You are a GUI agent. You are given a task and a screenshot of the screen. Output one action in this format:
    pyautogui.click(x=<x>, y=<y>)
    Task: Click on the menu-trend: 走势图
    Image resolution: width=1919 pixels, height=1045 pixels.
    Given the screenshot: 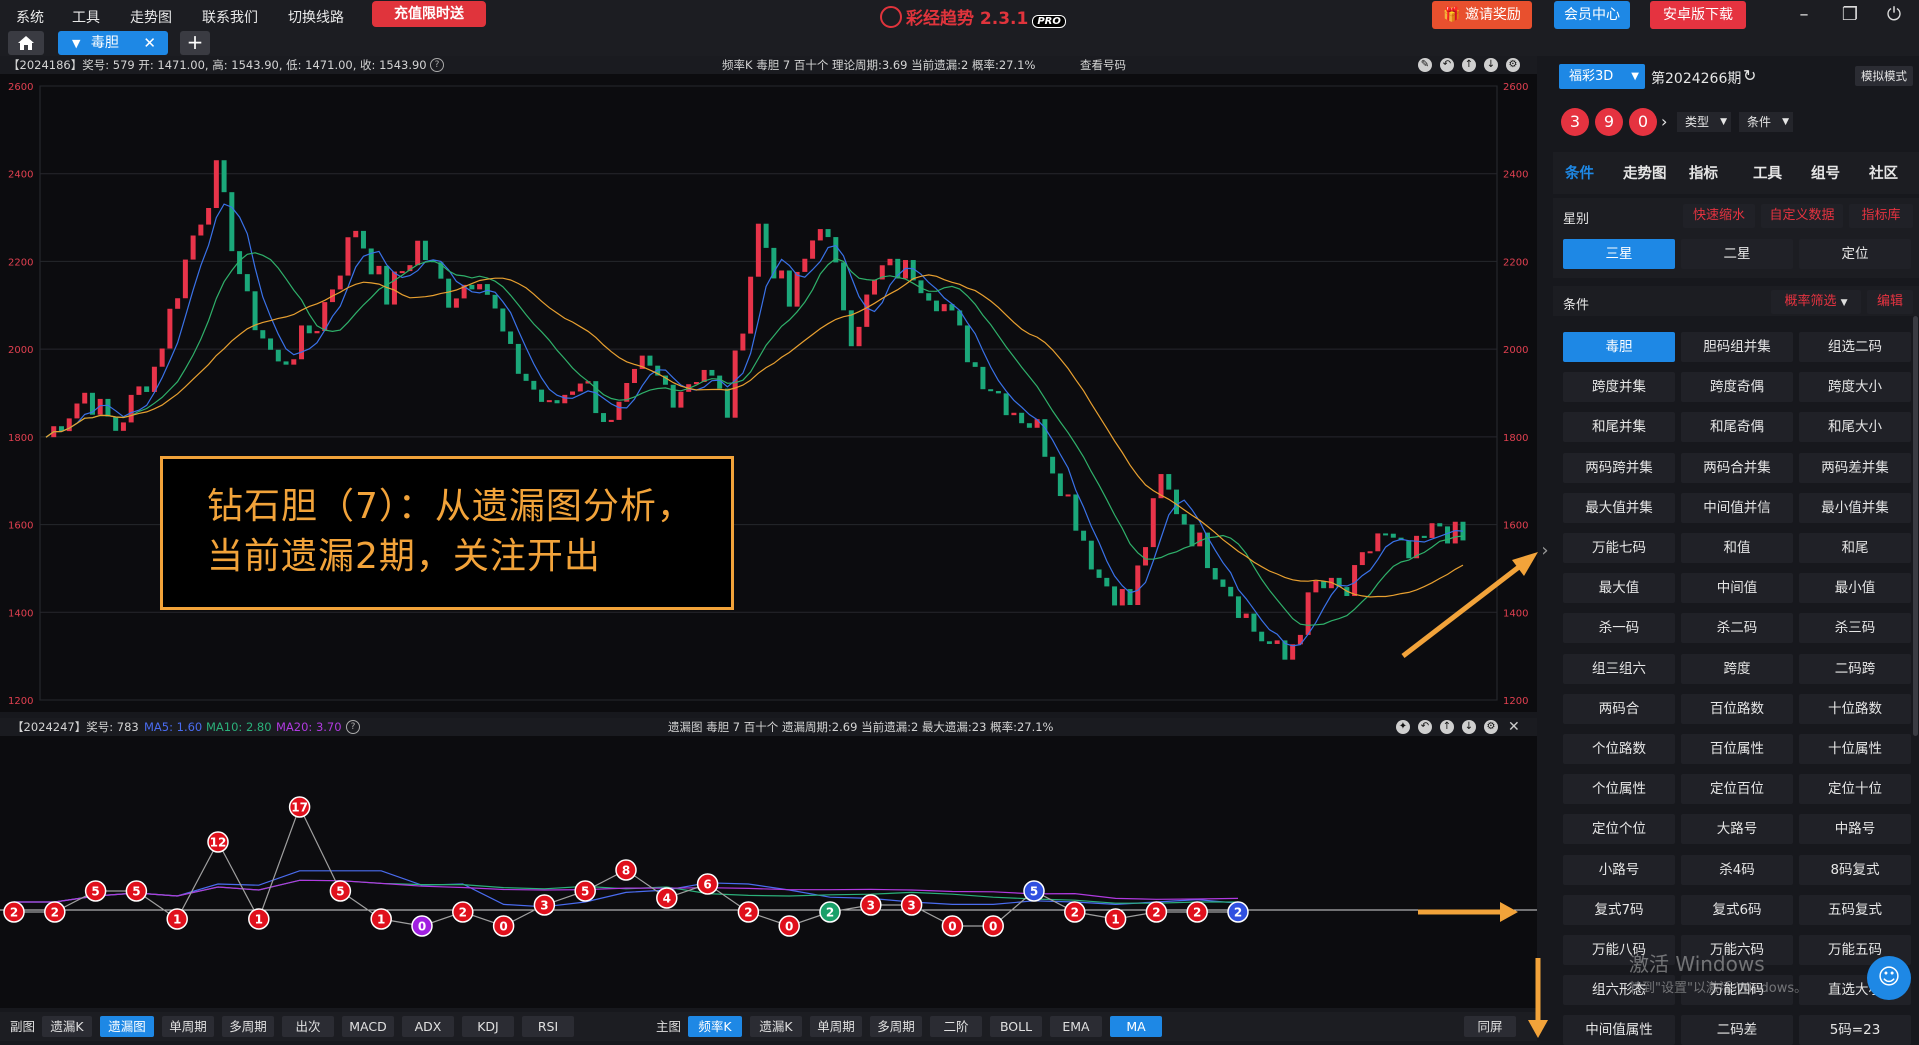 What is the action you would take?
    pyautogui.click(x=151, y=17)
    